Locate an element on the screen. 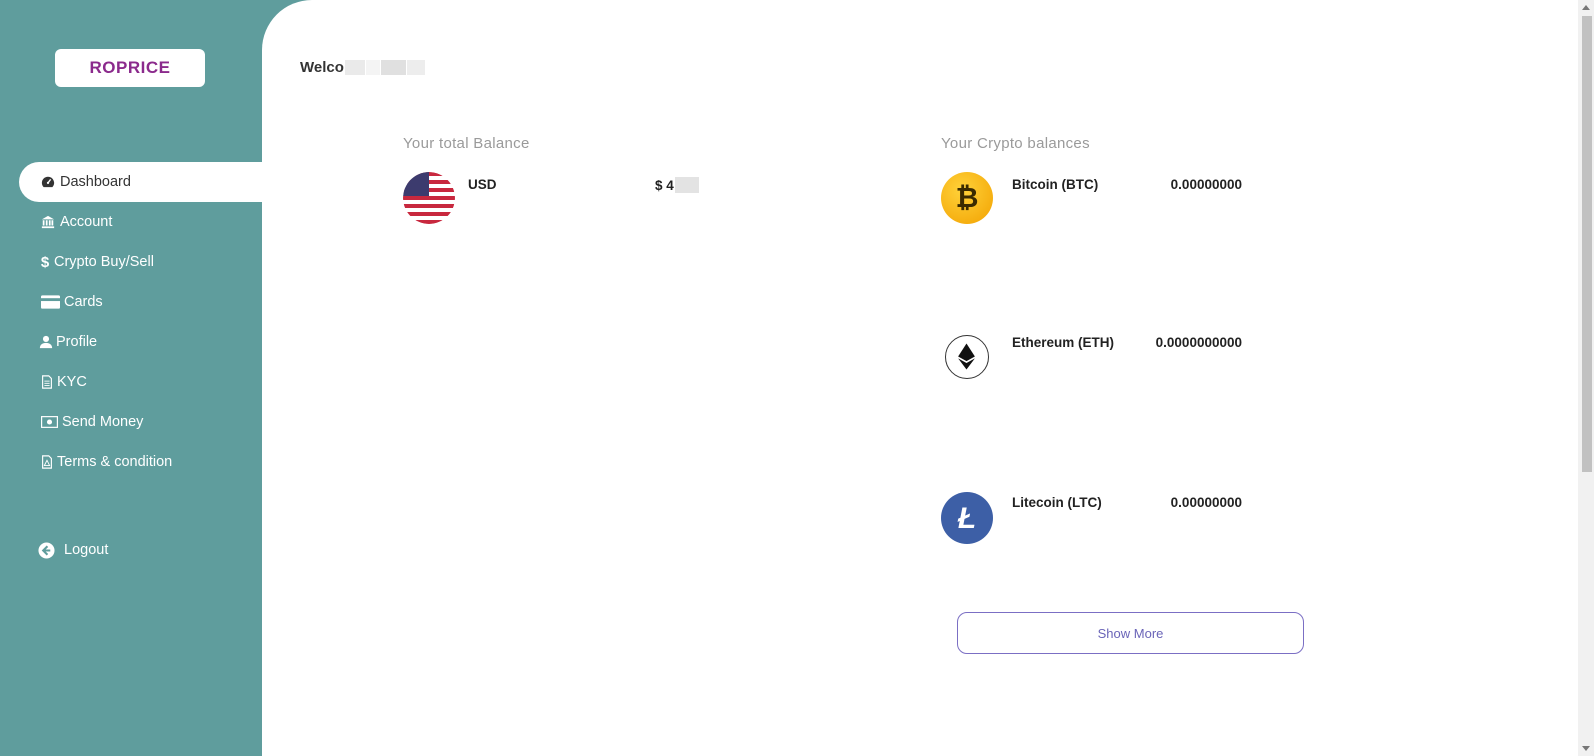  sidebar-item-label: Account is located at coordinates (86, 222).